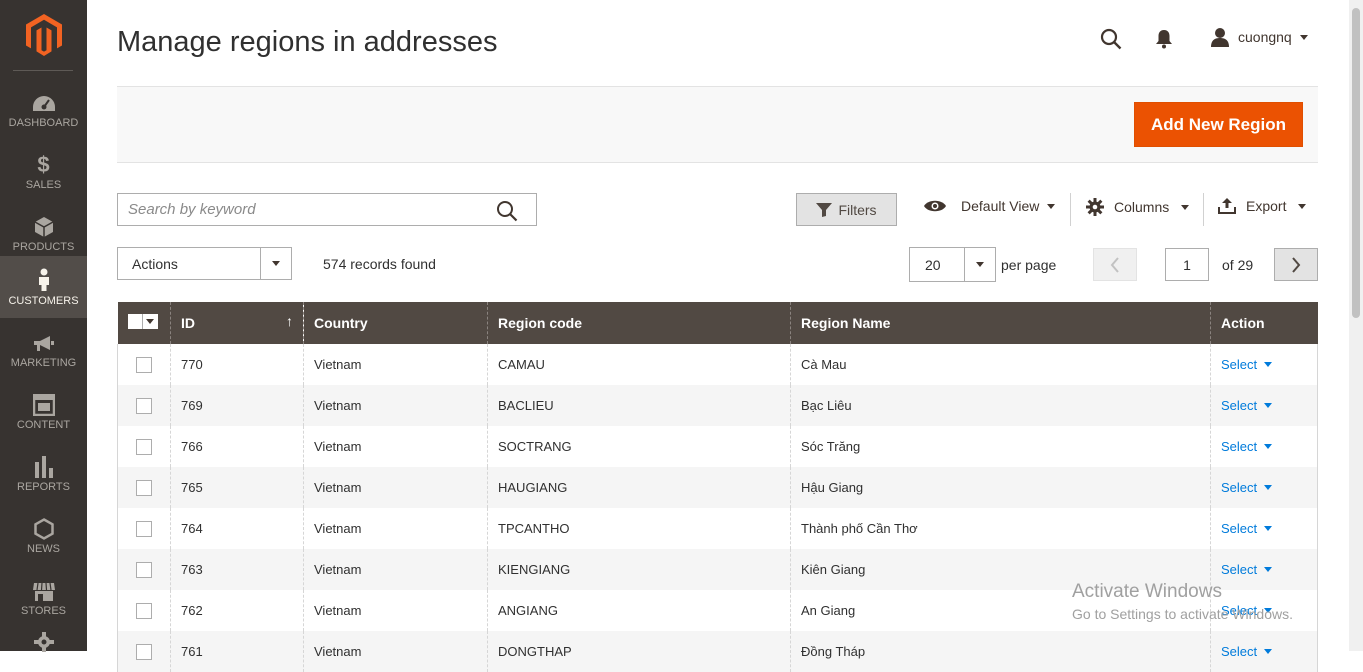  I want to click on column-header-region-name: Region Name, so click(1000, 323).